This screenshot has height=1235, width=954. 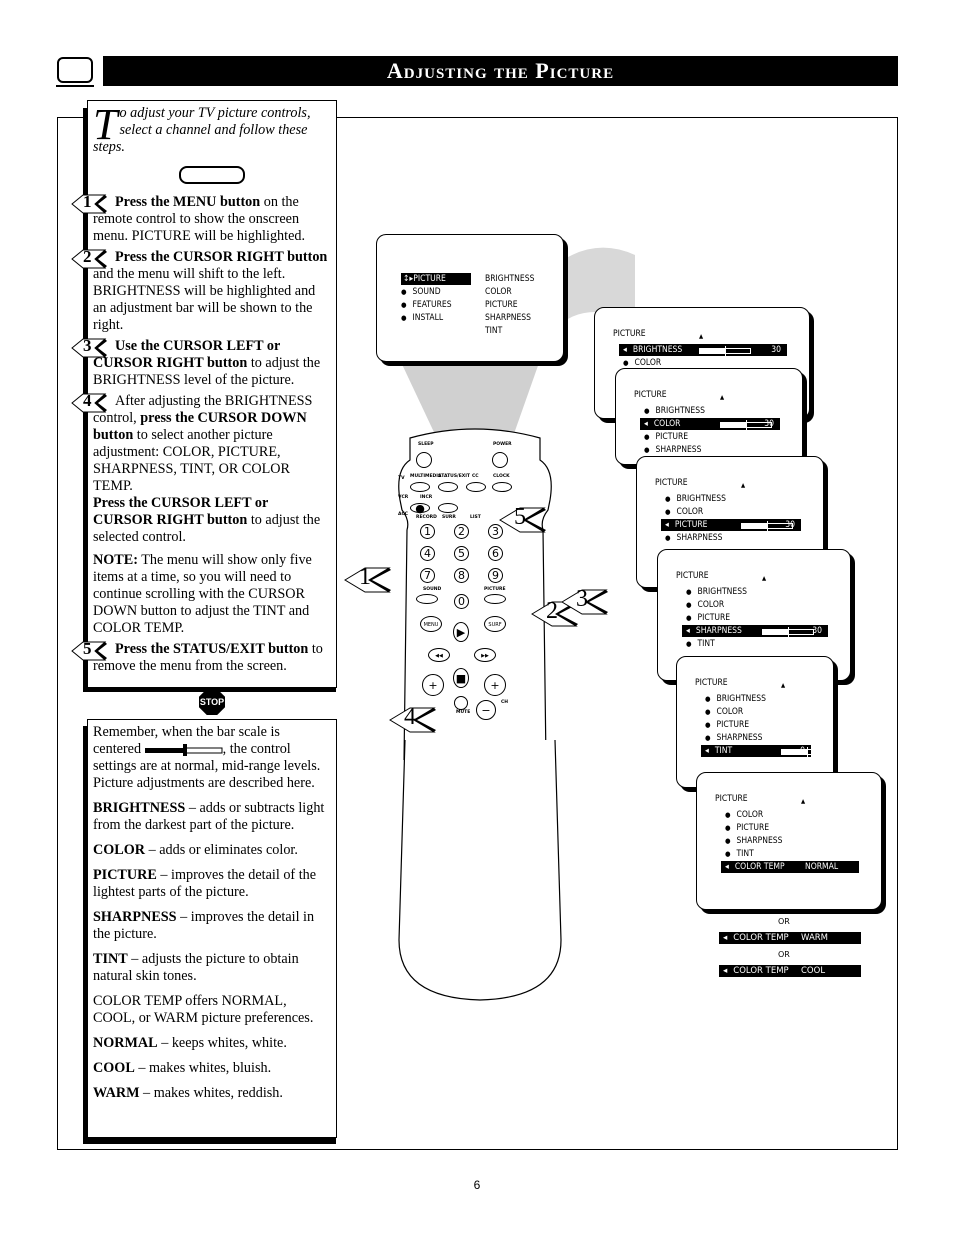 What do you see at coordinates (495, 553) in the screenshot?
I see `digit-button-6: 6` at bounding box center [495, 553].